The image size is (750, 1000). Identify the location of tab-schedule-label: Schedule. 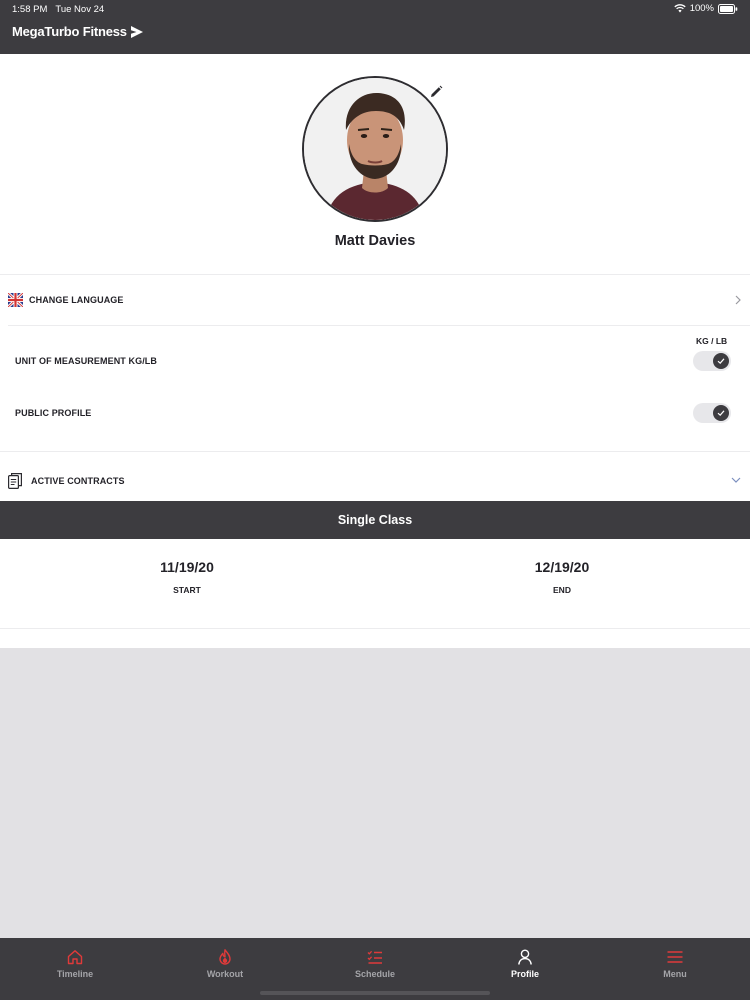
(374, 974).